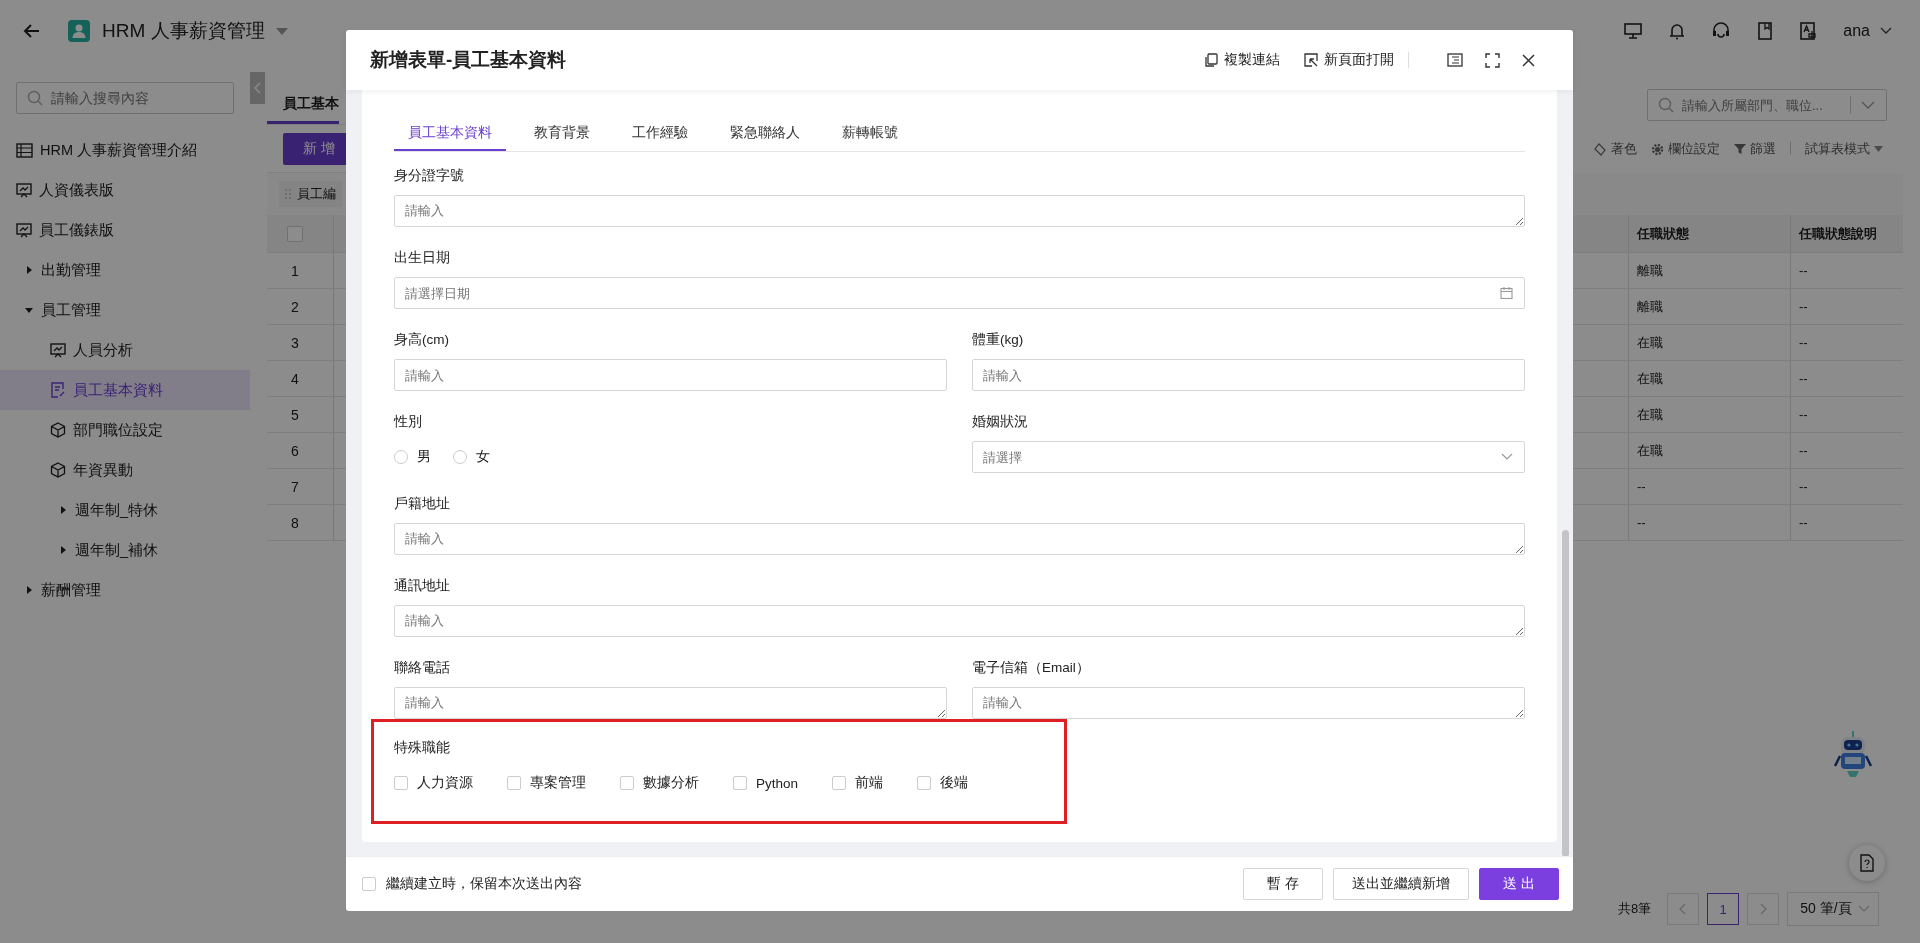  What do you see at coordinates (125, 270) in the screenshot?
I see `sidebar-item: 出勤管理` at bounding box center [125, 270].